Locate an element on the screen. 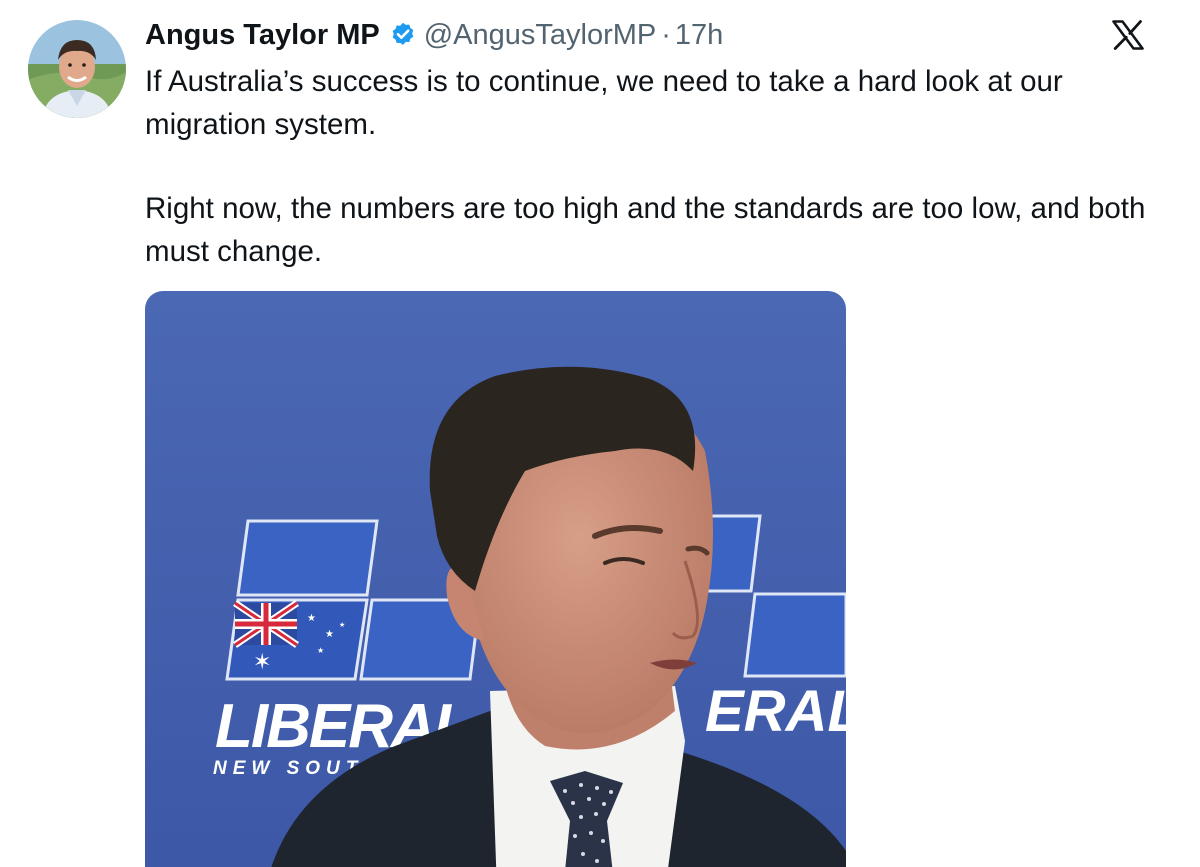  profile-avatar is located at coordinates (77, 69).